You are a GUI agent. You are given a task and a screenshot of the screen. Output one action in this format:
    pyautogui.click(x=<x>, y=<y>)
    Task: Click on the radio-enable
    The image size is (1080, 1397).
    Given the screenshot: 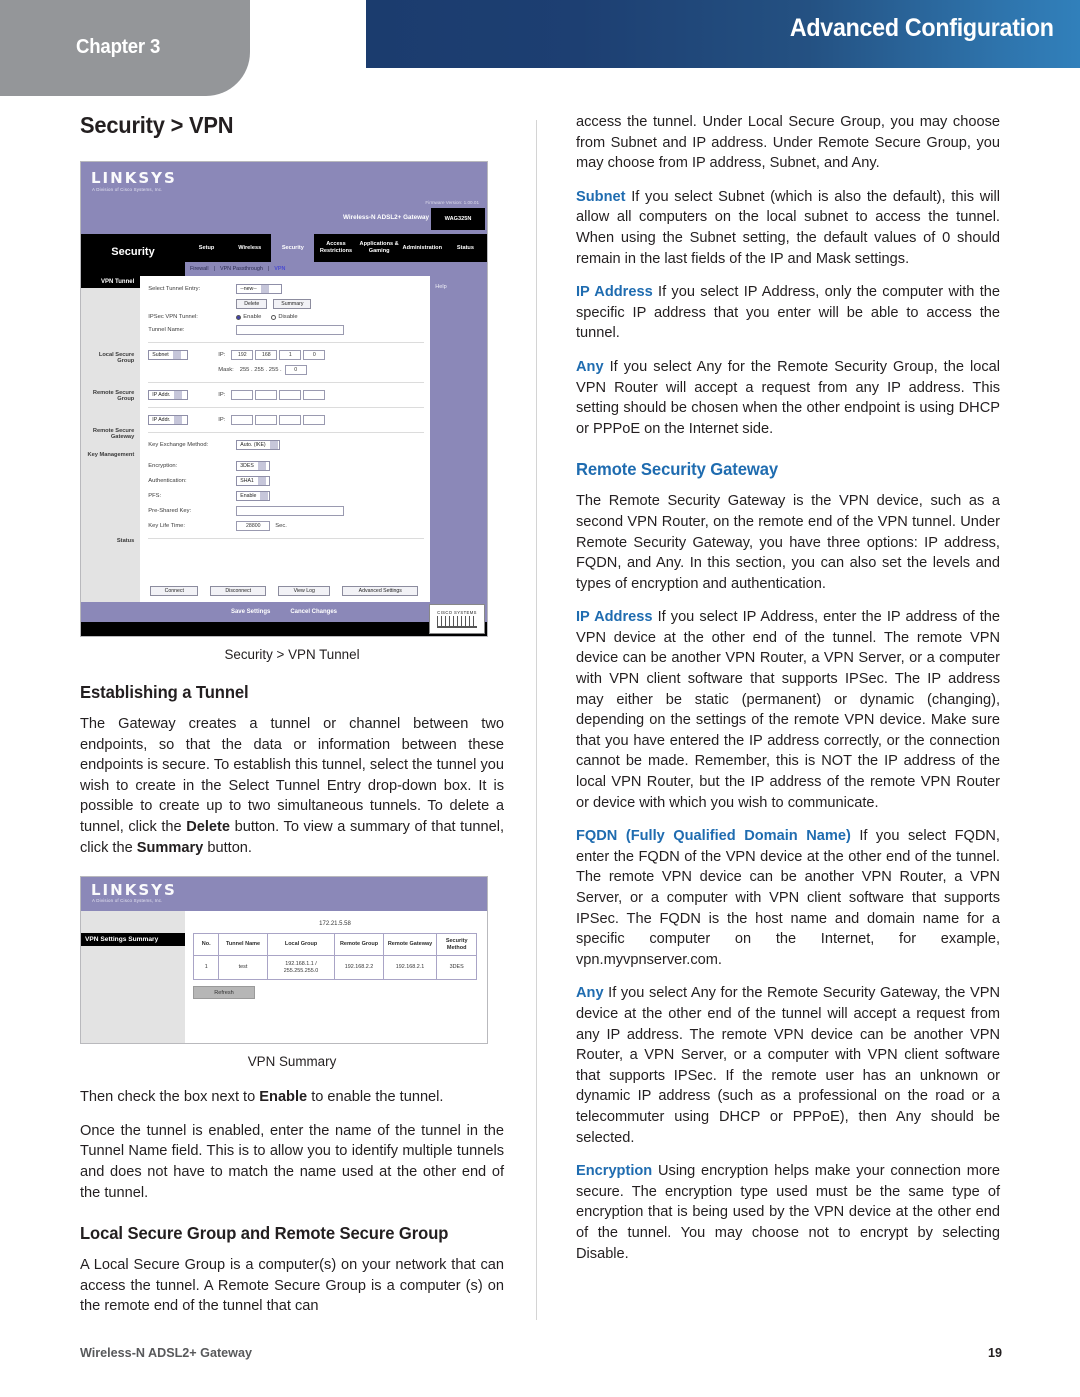 What is the action you would take?
    pyautogui.click(x=239, y=317)
    